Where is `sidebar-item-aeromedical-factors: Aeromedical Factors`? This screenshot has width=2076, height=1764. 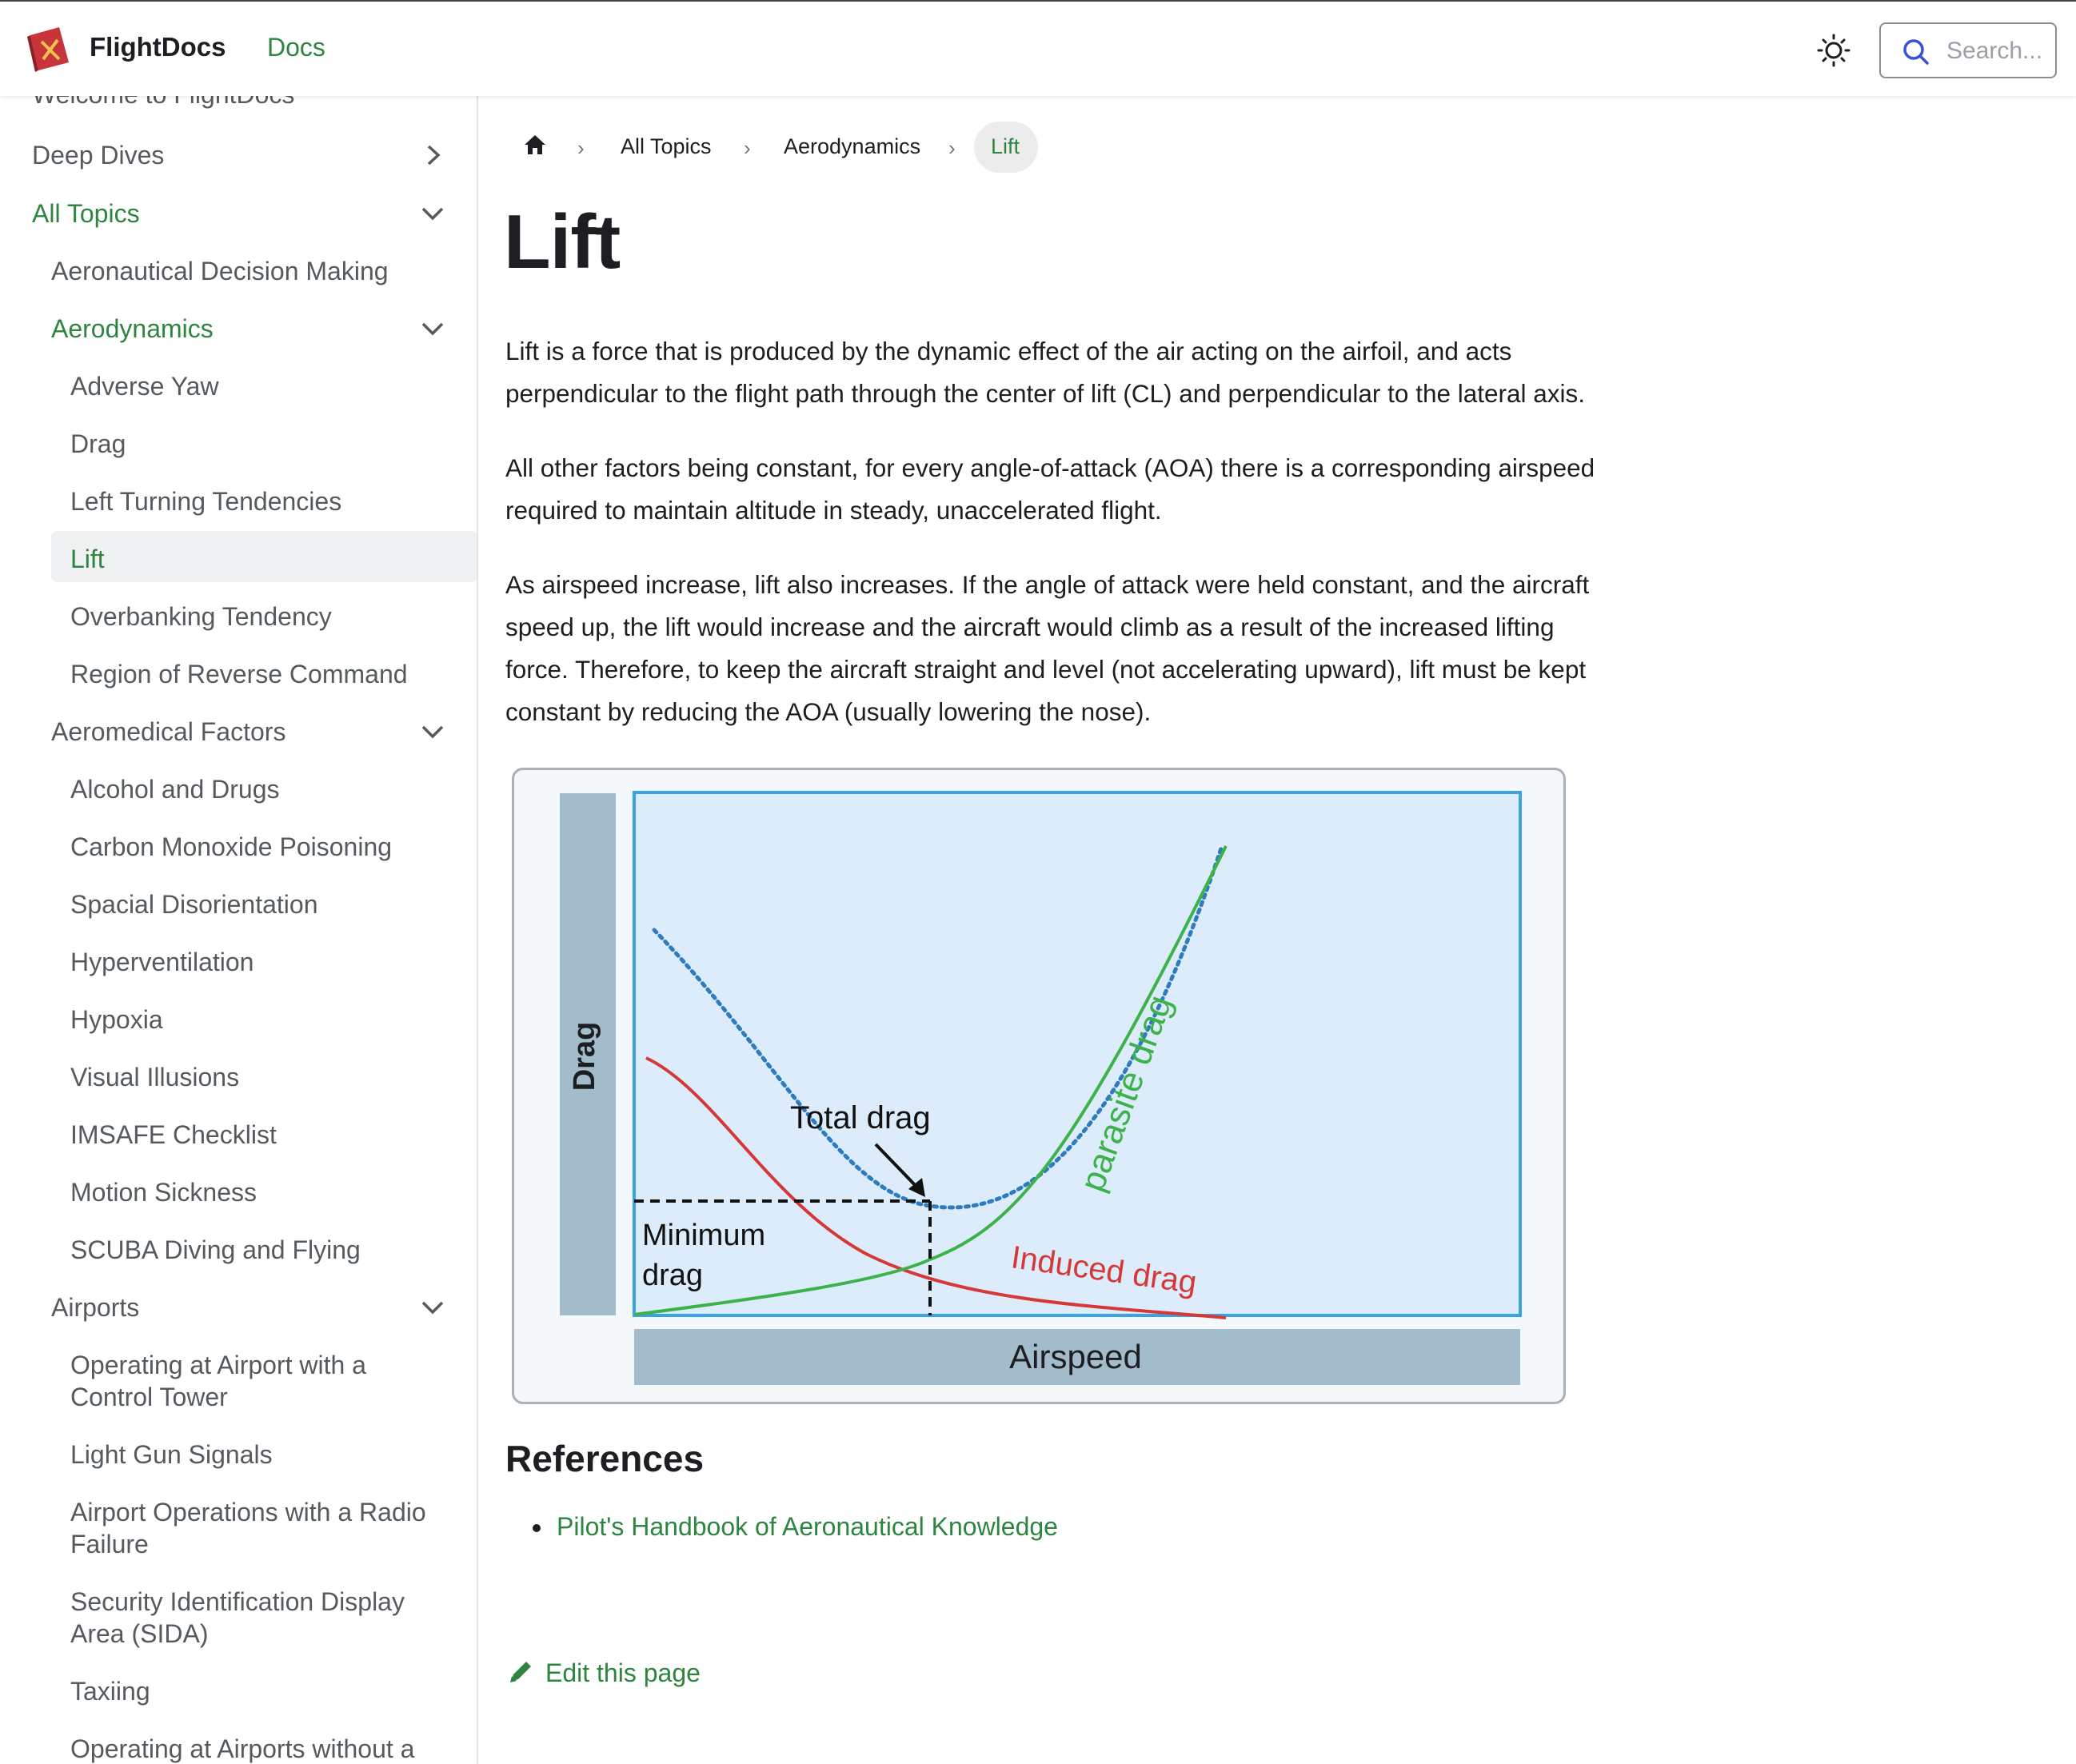
sidebar-item-aeromedical-factors: Aeromedical Factors is located at coordinates (257, 732).